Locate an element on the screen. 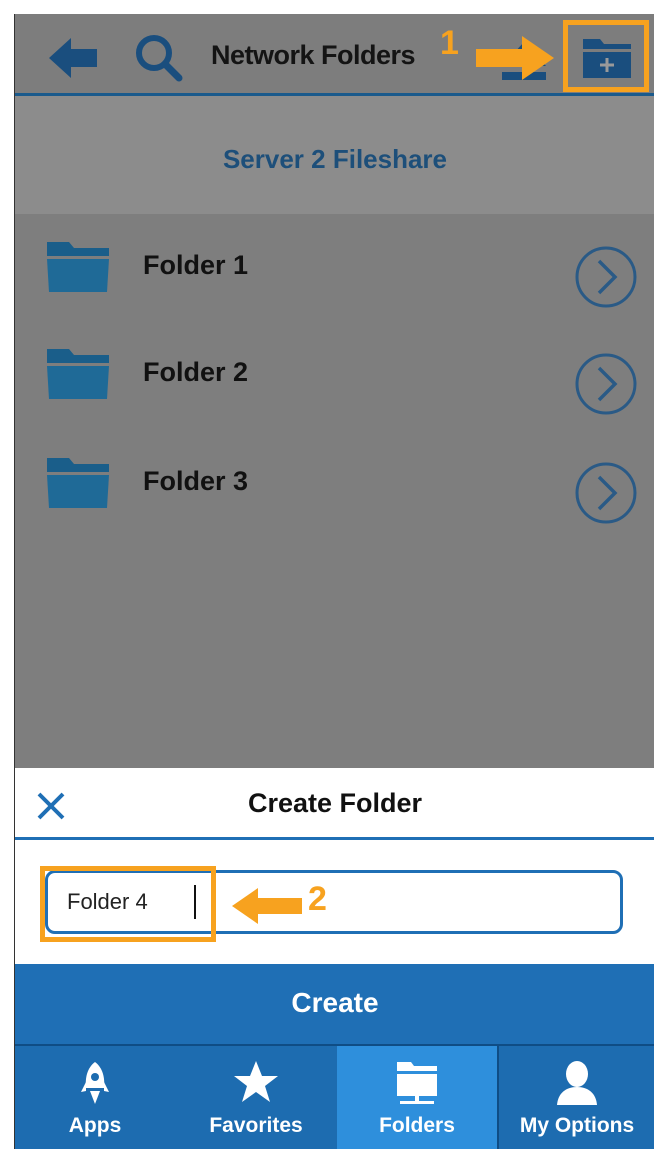 Image resolution: width=654 pixels, height=1149 pixels. back-button is located at coordinates (73, 58).